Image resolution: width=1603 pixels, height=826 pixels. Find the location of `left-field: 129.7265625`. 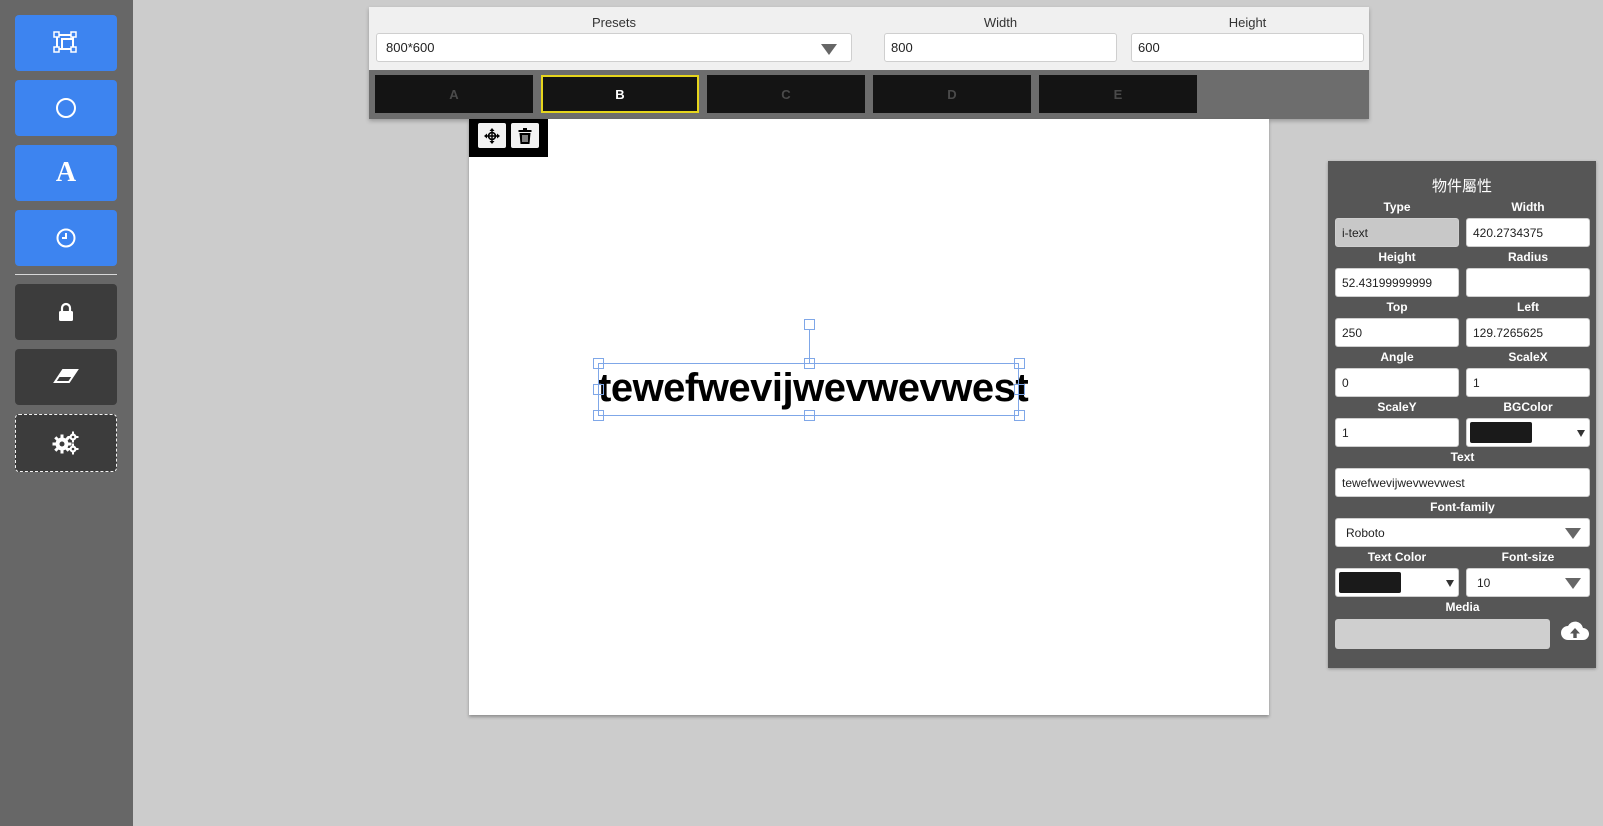

left-field: 129.7265625 is located at coordinates (1528, 332).